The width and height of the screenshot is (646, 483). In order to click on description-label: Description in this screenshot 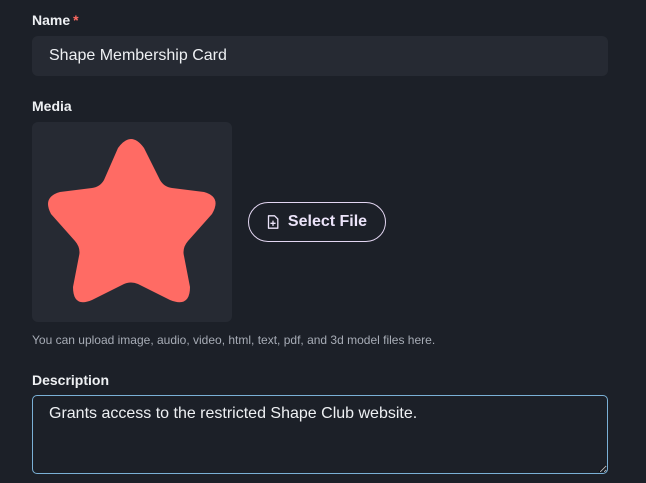, I will do `click(71, 380)`.